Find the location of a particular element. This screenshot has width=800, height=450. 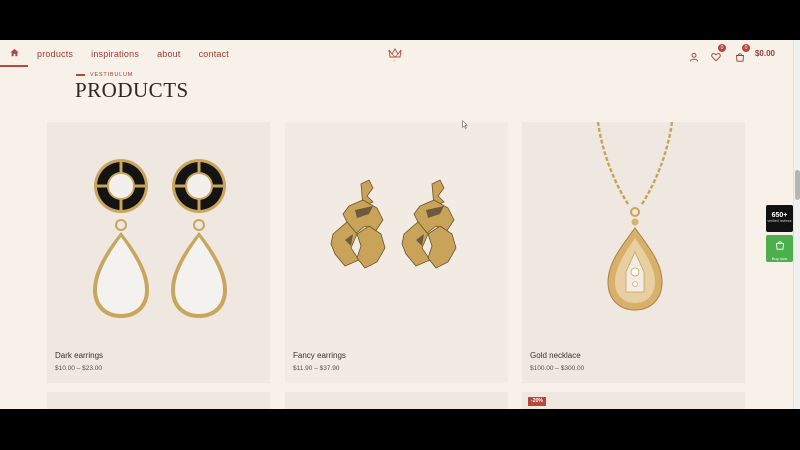

main-nav: products inspirations about contact is located at coordinates (133, 53).